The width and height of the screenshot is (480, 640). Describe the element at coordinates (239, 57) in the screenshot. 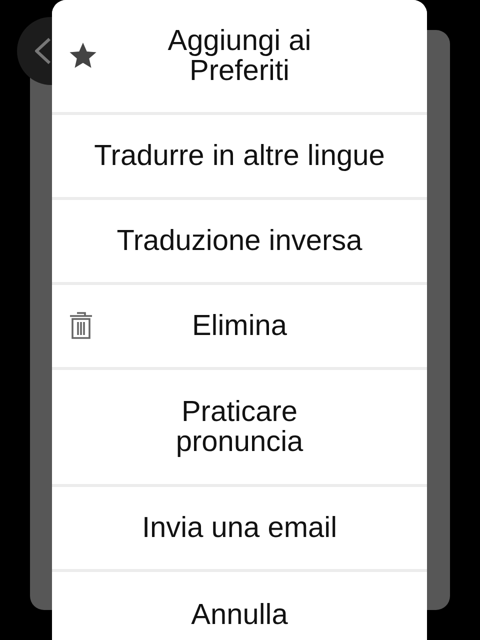

I see `menu-item: Aggiungi ai Preferiti` at that location.